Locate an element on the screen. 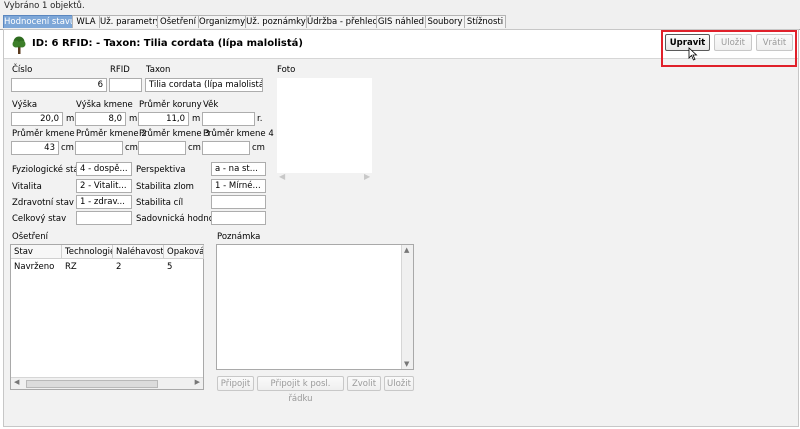 The width and height of the screenshot is (800, 429). vyska-field: 20,0 is located at coordinates (37, 119).